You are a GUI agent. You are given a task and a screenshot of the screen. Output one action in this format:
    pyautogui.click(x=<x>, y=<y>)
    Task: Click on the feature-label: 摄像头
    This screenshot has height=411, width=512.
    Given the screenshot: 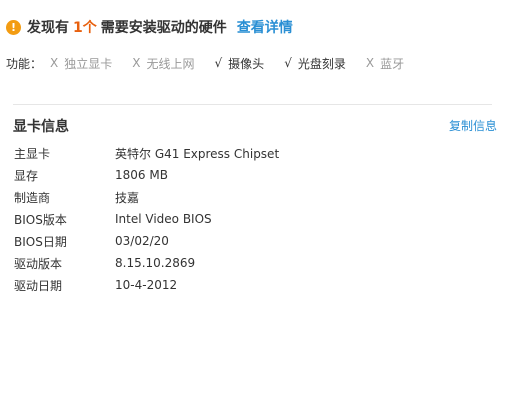 What is the action you would take?
    pyautogui.click(x=246, y=63)
    